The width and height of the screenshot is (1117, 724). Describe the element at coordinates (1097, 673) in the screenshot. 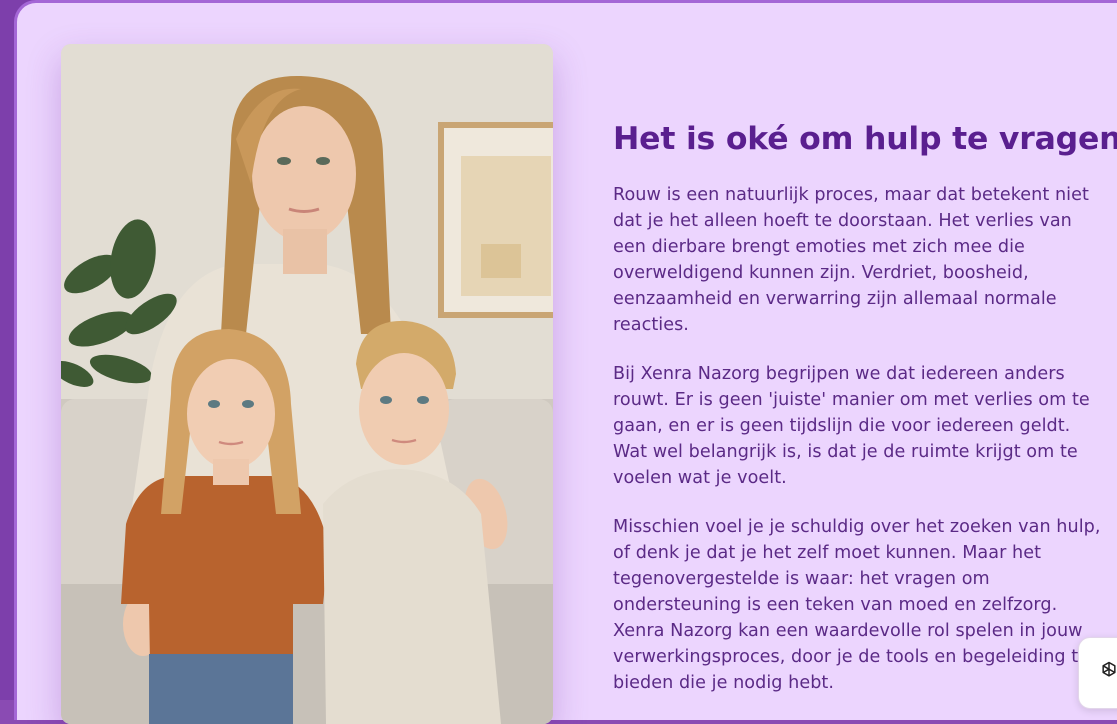

I see `assistant-button` at that location.